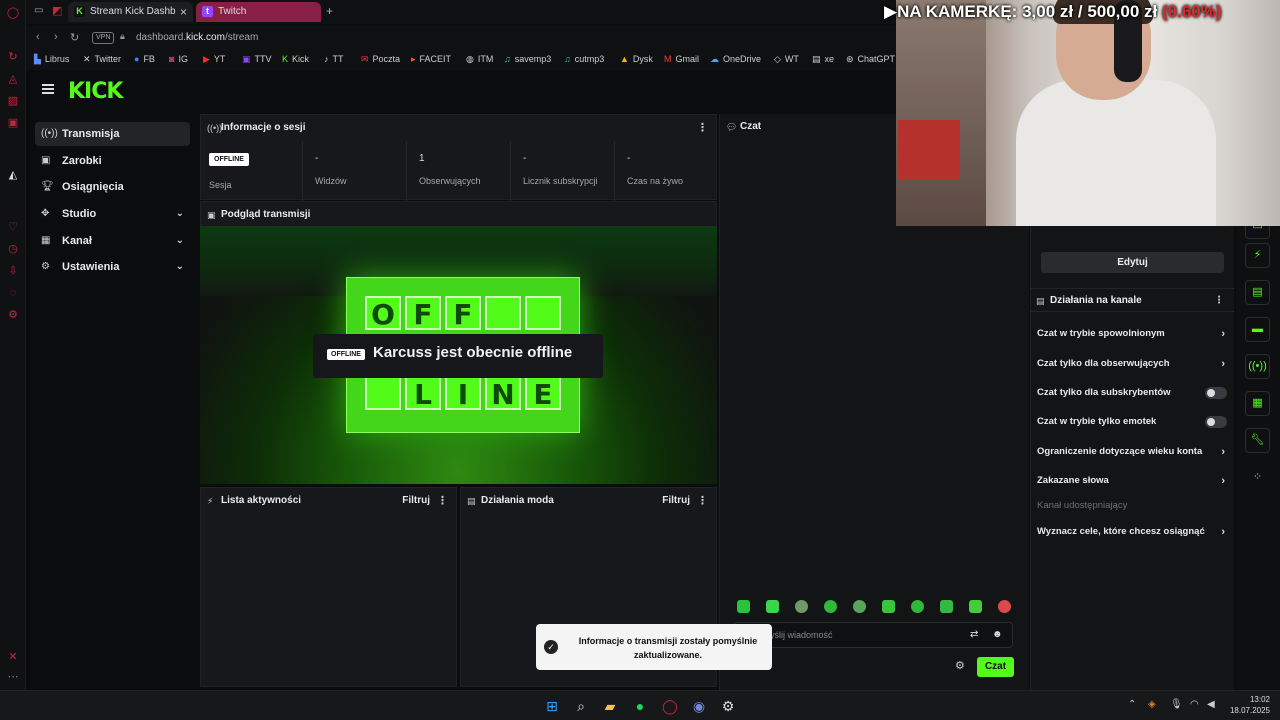 The height and width of the screenshot is (720, 1280). I want to click on bookmark-gmail: M Gmail, so click(681, 59).